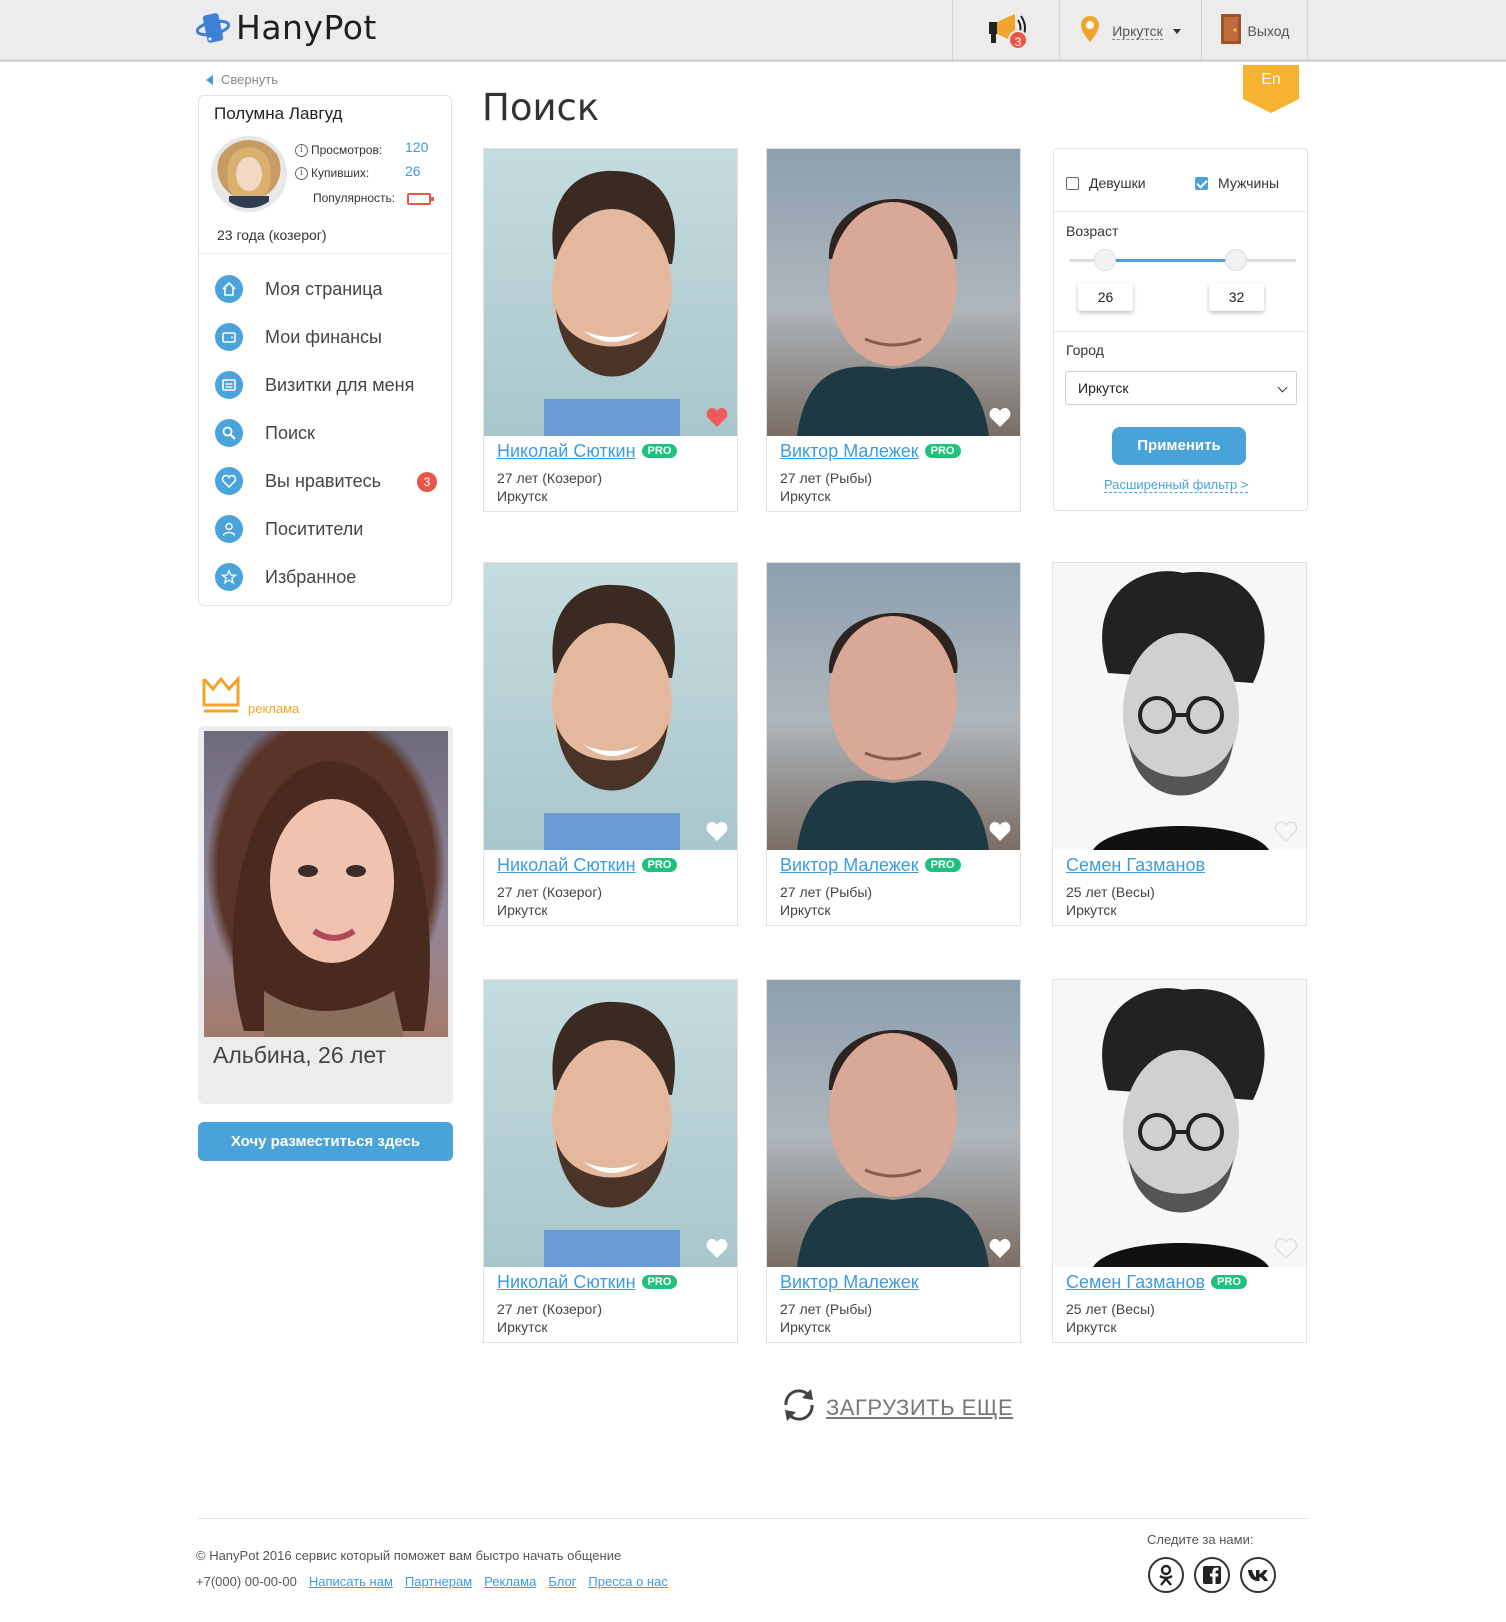  I want to click on logout-button: Выход, so click(1254, 31).